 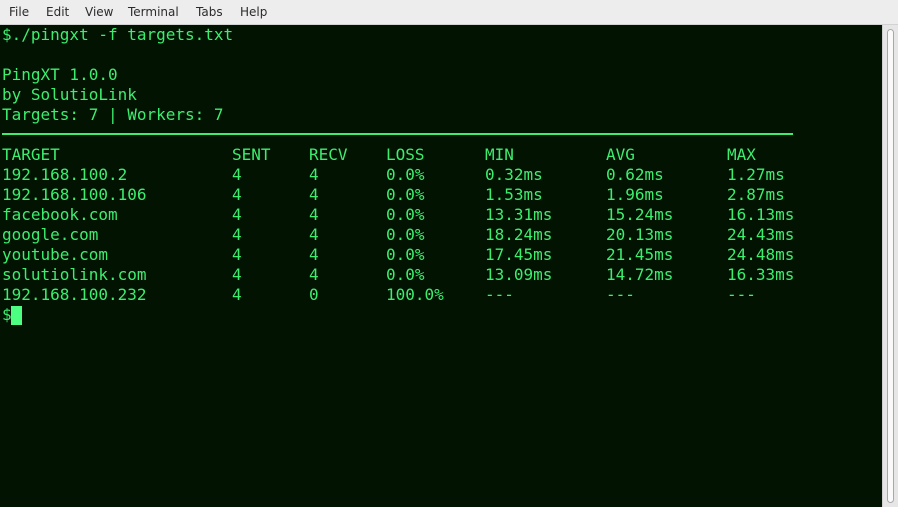 I want to click on banner-author: by SolutioLink, so click(x=69, y=94).